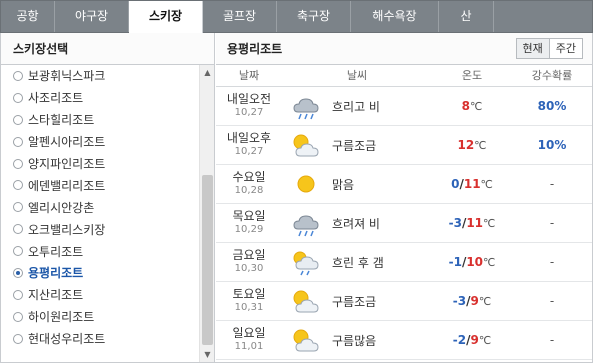 Image resolution: width=593 pixels, height=363 pixels. I want to click on day-label: 내일오전, so click(249, 99).